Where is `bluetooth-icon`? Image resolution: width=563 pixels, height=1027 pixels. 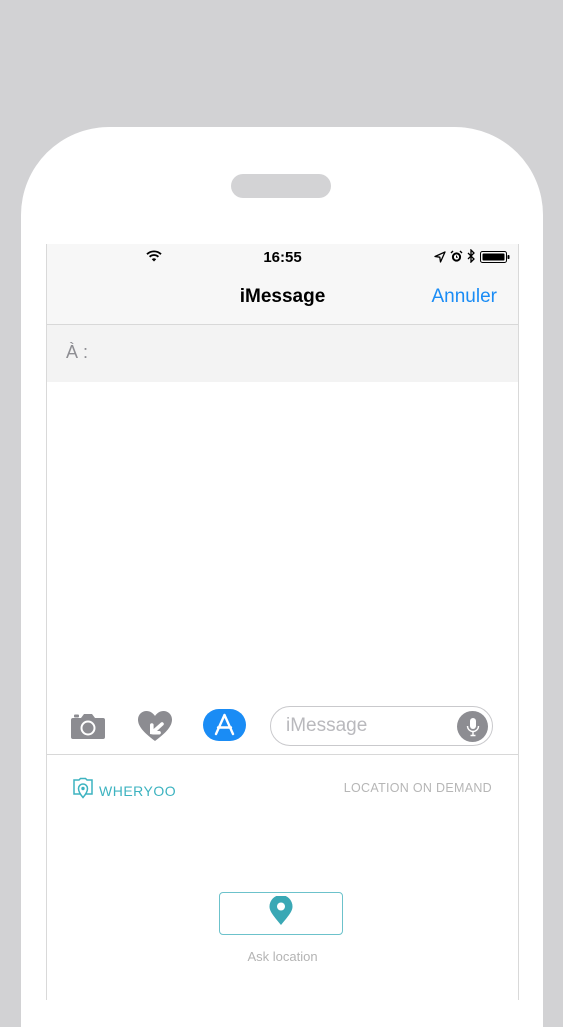
bluetooth-icon is located at coordinates (471, 258).